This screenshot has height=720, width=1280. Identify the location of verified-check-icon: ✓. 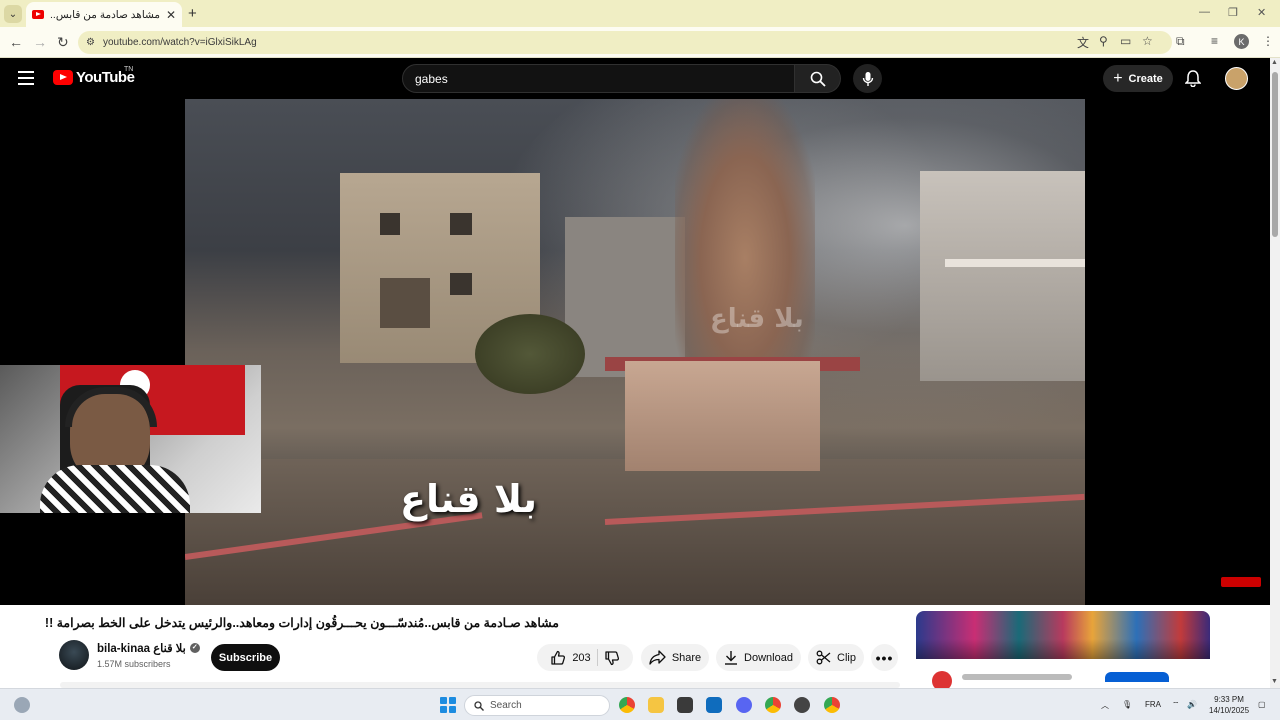
(194, 648).